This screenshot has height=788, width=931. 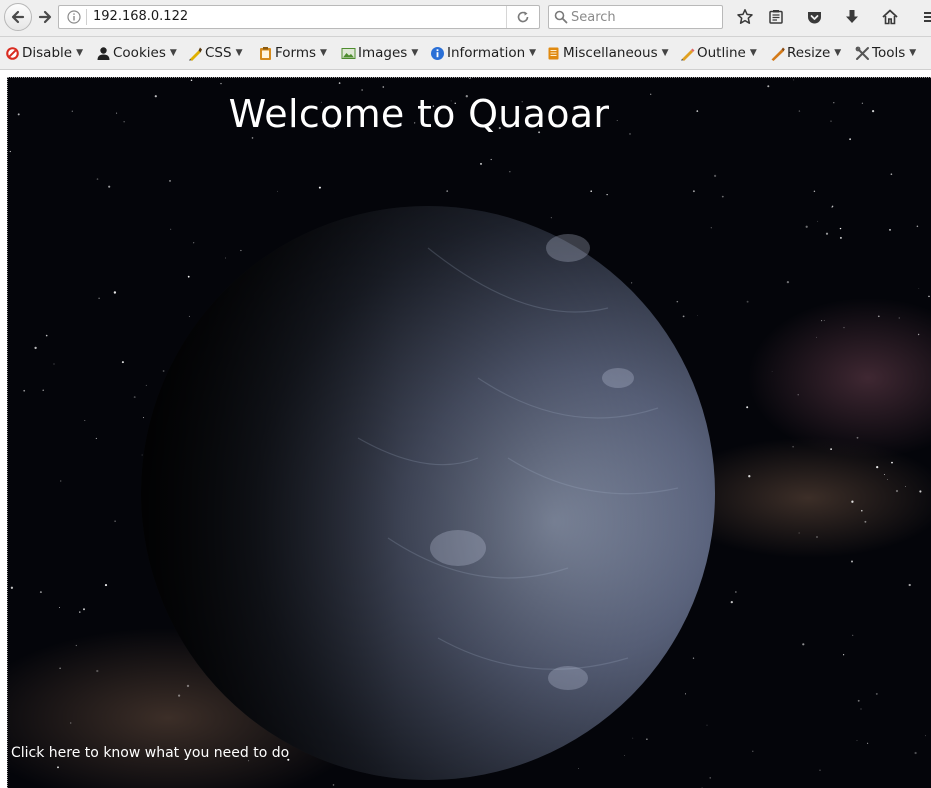 What do you see at coordinates (86, 17) in the screenshot?
I see `url-separator` at bounding box center [86, 17].